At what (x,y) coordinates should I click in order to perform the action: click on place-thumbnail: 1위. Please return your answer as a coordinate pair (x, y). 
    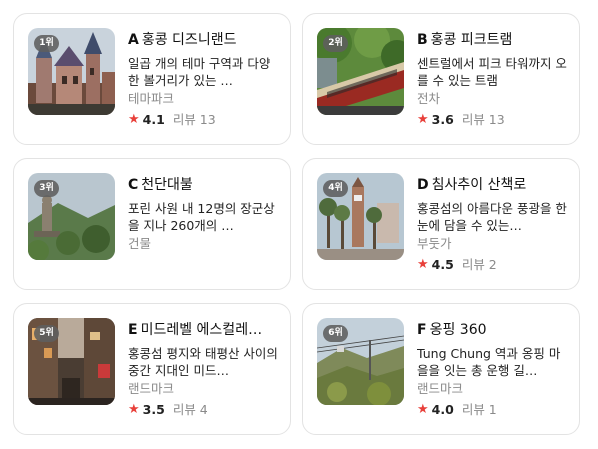
    Looking at the image, I should click on (71, 71).